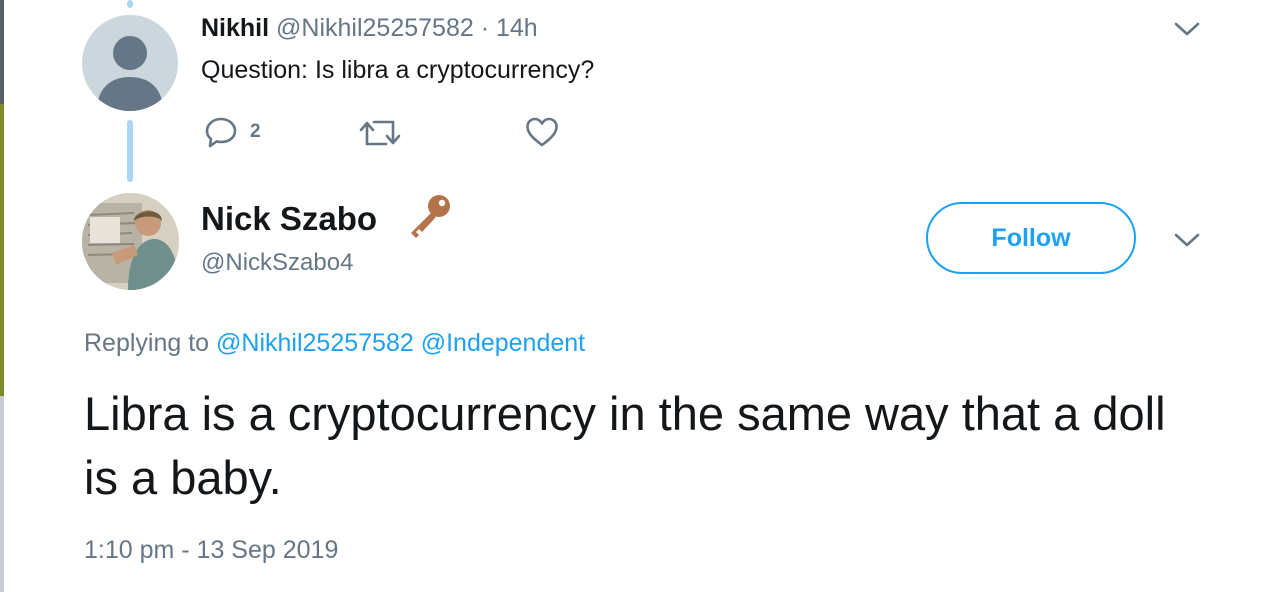  What do you see at coordinates (221, 132) in the screenshot?
I see `reply-icon` at bounding box center [221, 132].